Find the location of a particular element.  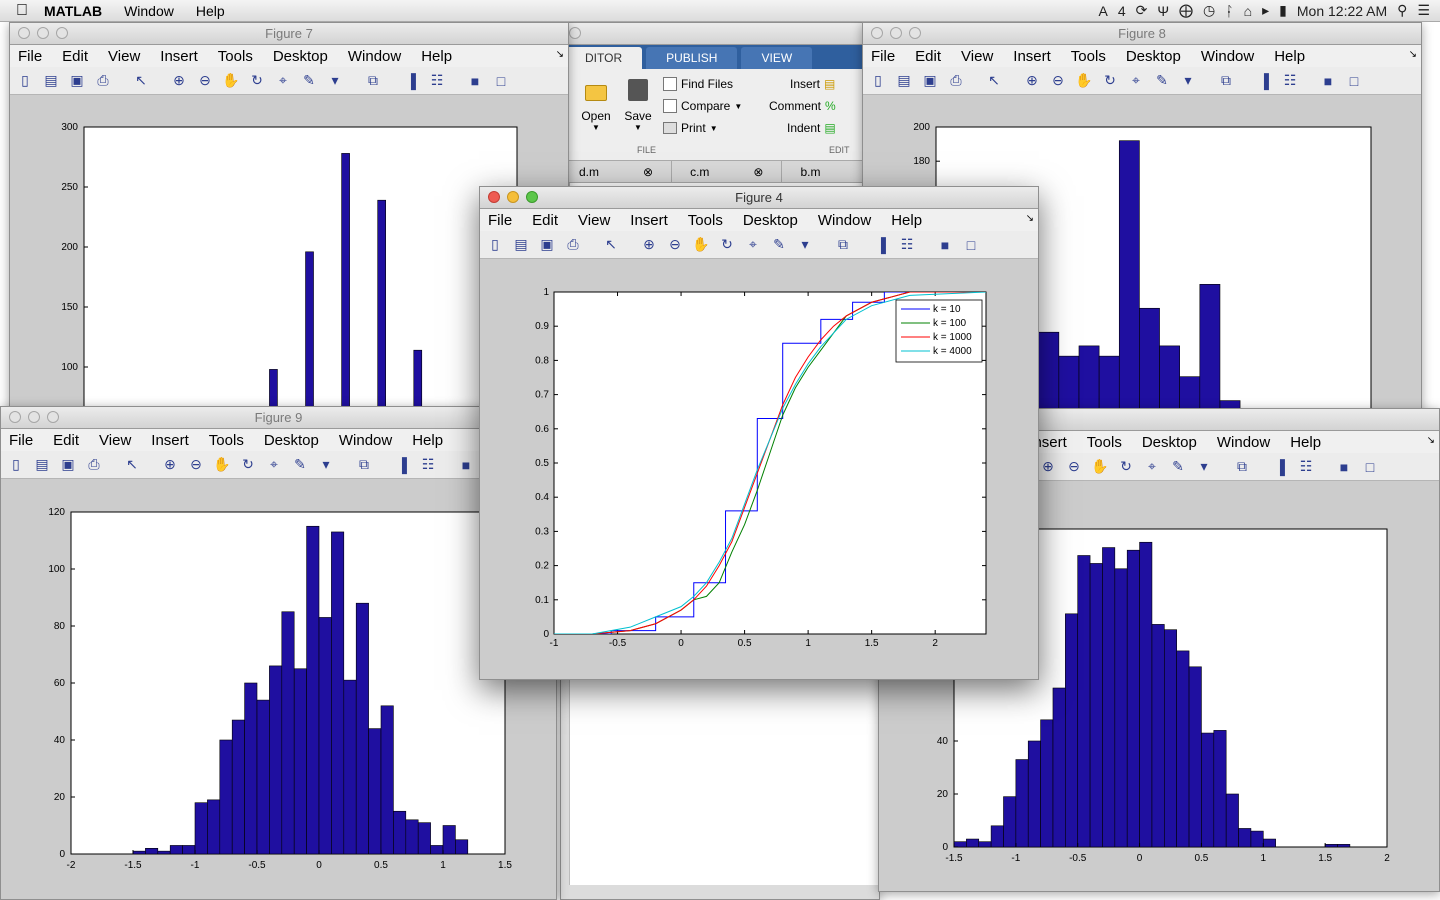

time-machine-icon: ◷ is located at coordinates (1209, 10).